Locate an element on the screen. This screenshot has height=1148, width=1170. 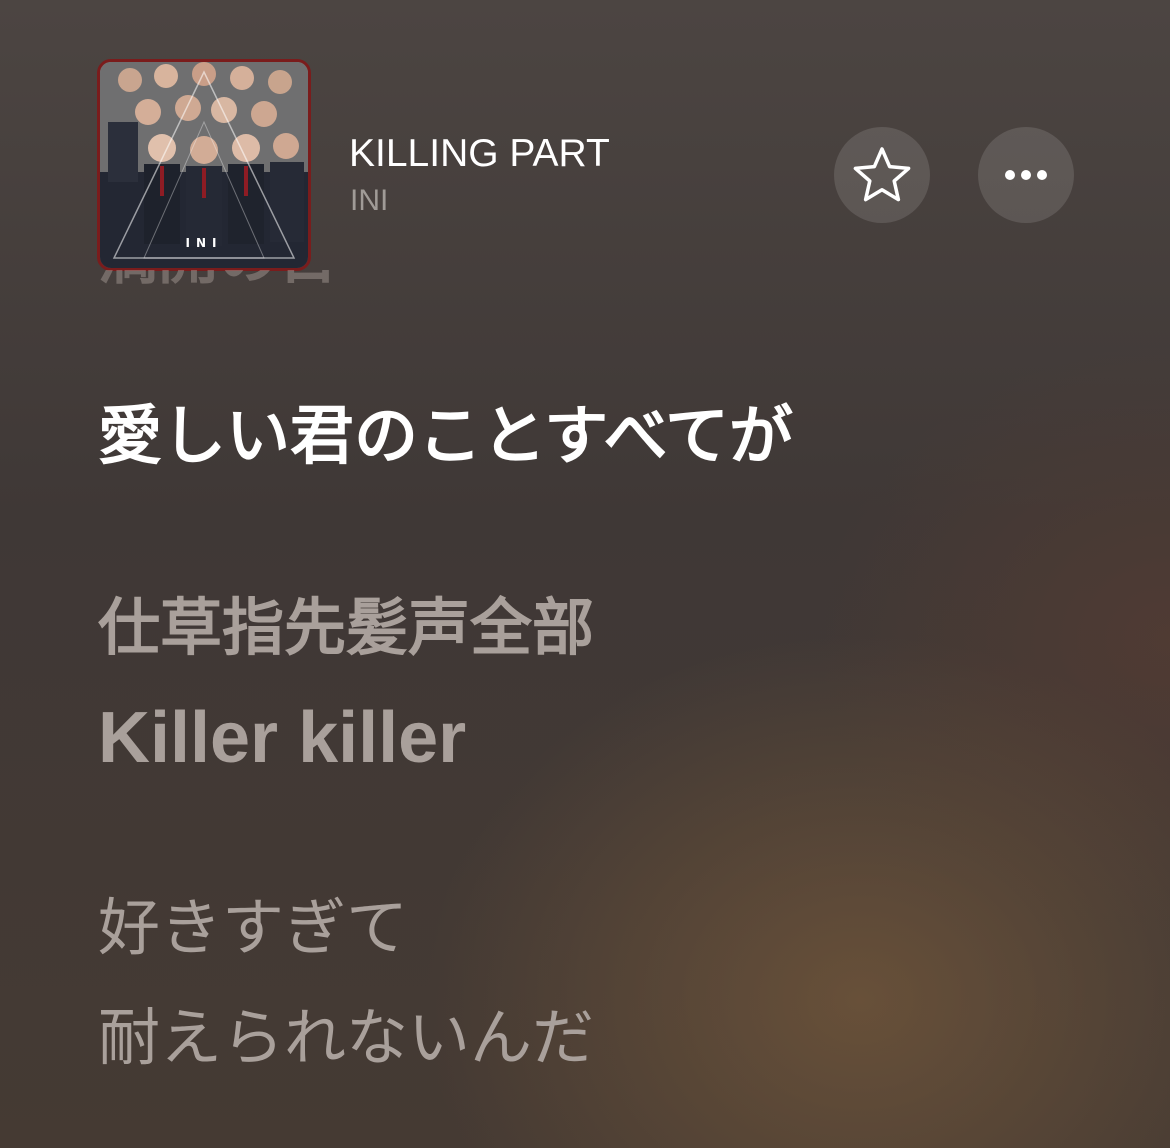
lyric-upcoming-line: 耐えられないんだ is located at coordinates (346, 1038).